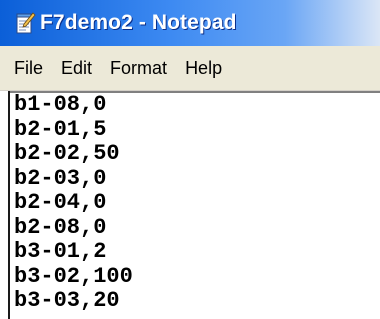 Image resolution: width=380 pixels, height=319 pixels. Describe the element at coordinates (67, 153) in the screenshot. I see `text-line: b2-02,50` at that location.